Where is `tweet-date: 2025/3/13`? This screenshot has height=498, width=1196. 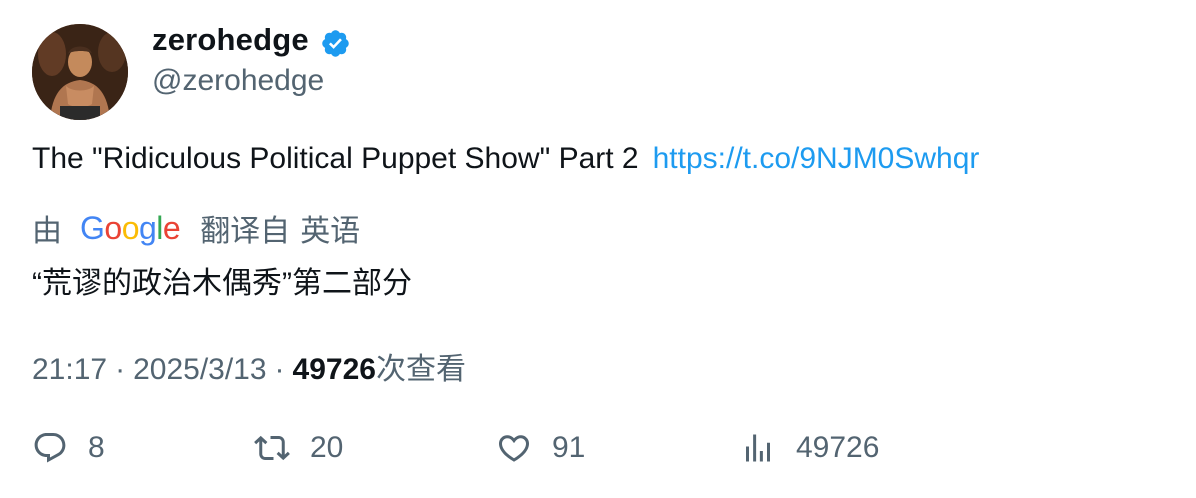
tweet-date: 2025/3/13 is located at coordinates (199, 369).